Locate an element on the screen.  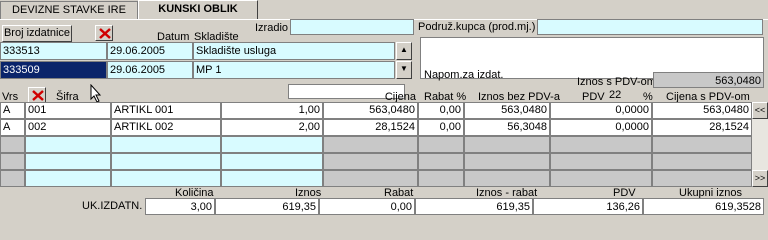
doc-skladiste: Skladište usluga is located at coordinates (294, 51).